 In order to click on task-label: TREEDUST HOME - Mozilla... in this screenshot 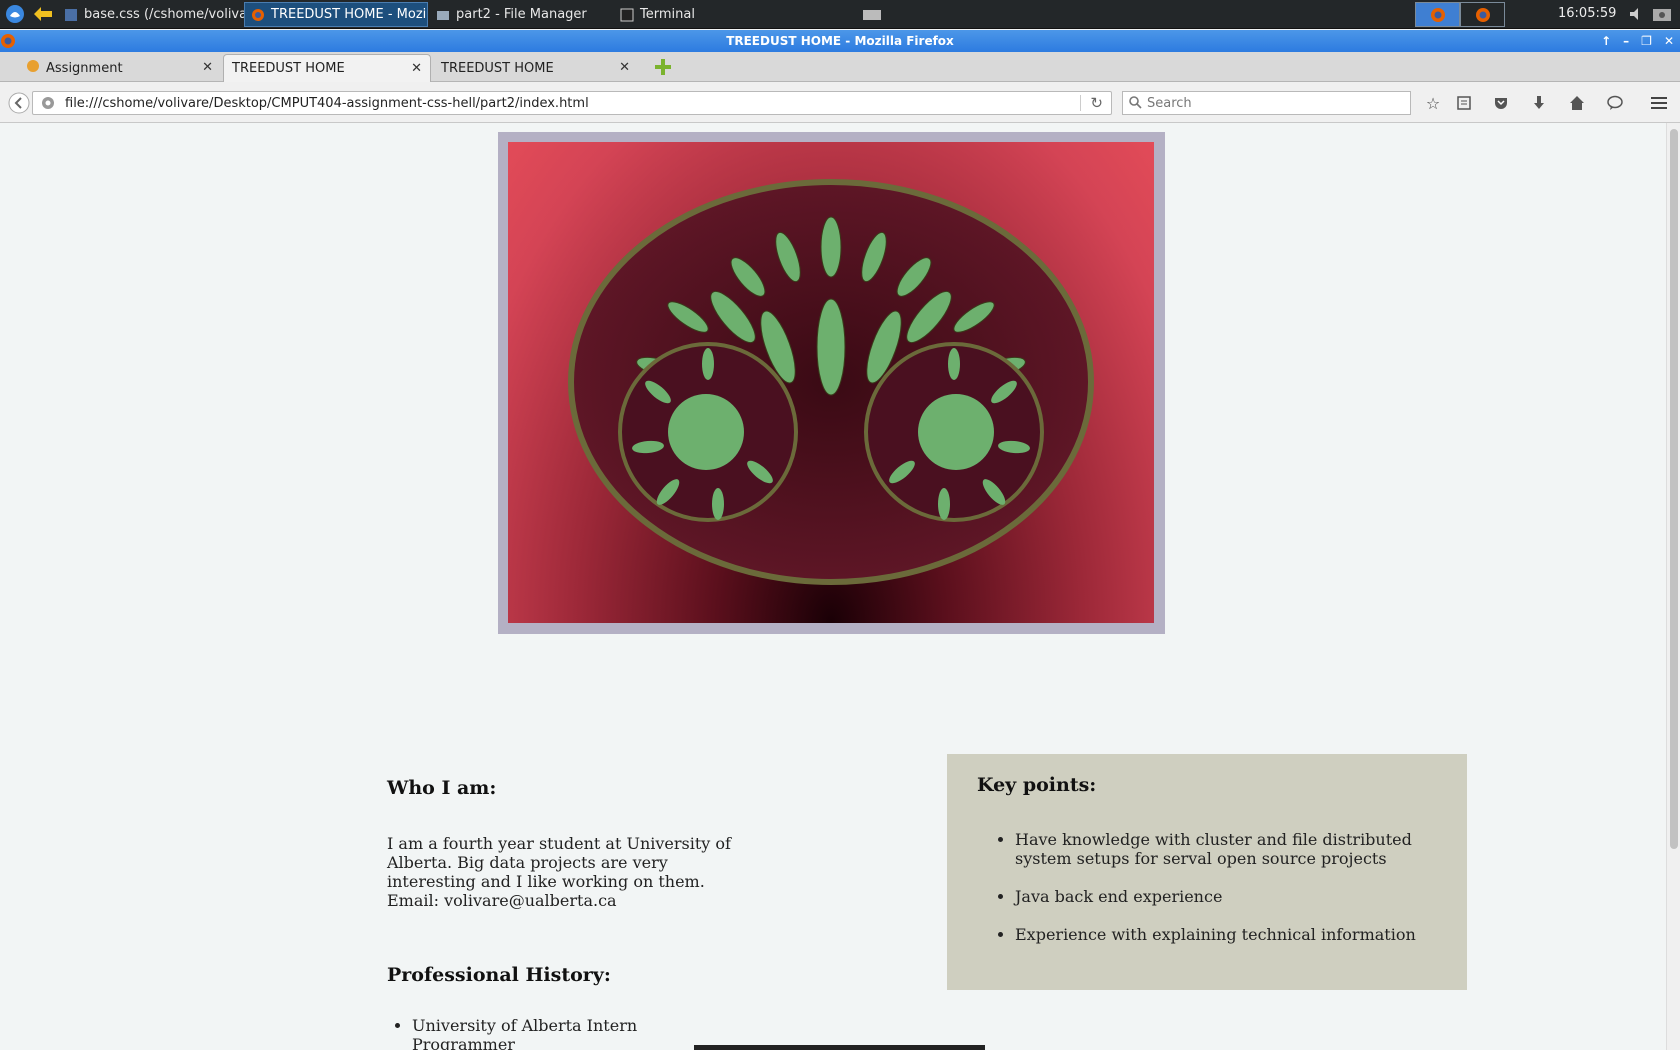, I will do `click(349, 14)`.